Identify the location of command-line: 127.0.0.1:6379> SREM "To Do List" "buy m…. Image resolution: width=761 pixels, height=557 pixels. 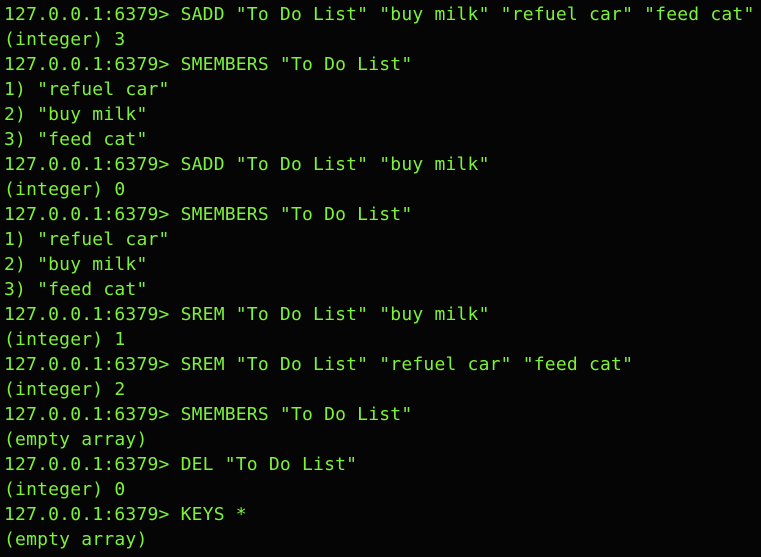
(247, 314).